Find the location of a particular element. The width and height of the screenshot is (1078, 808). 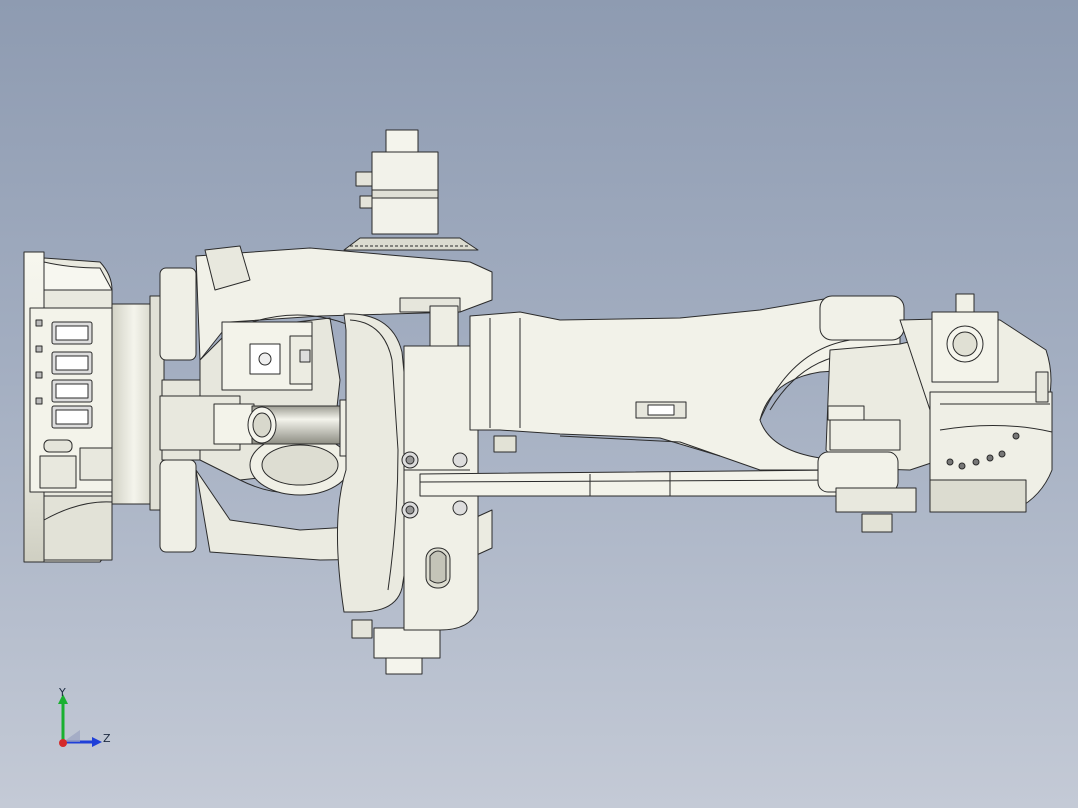

elbow-casting is located at coordinates (407, 464).